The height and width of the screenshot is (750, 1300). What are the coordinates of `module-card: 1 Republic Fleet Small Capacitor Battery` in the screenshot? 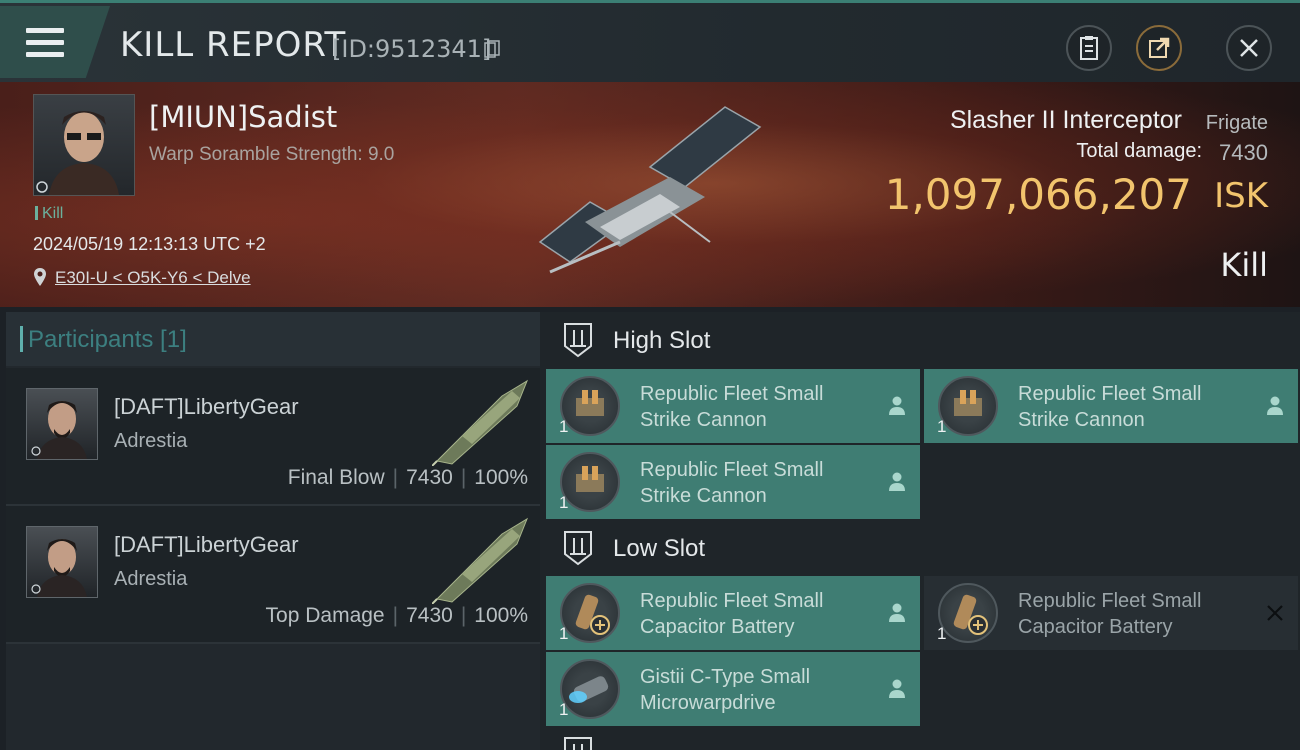 It's located at (733, 613).